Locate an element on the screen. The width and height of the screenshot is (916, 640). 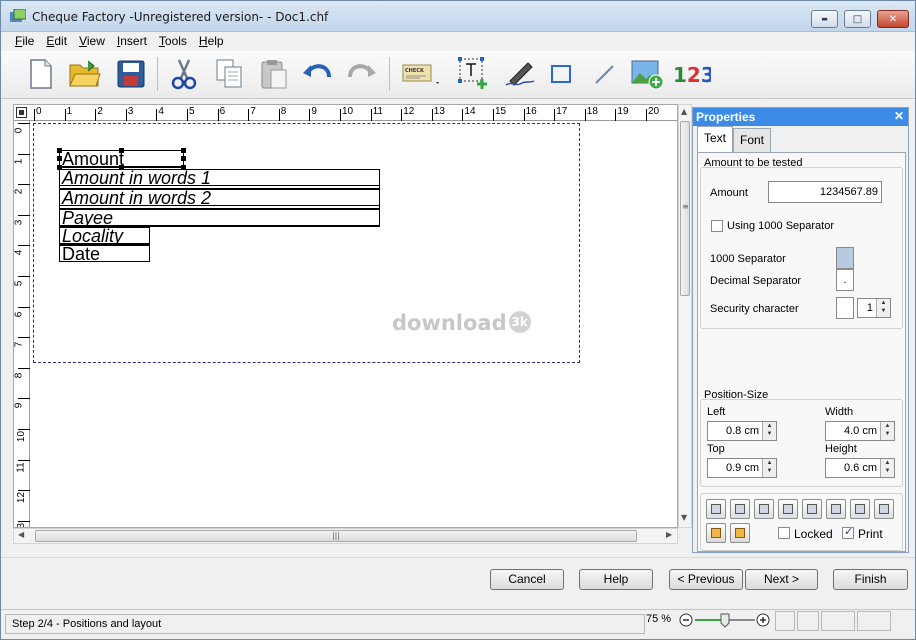
properties-header: Properties ✕ is located at coordinates (800, 117).